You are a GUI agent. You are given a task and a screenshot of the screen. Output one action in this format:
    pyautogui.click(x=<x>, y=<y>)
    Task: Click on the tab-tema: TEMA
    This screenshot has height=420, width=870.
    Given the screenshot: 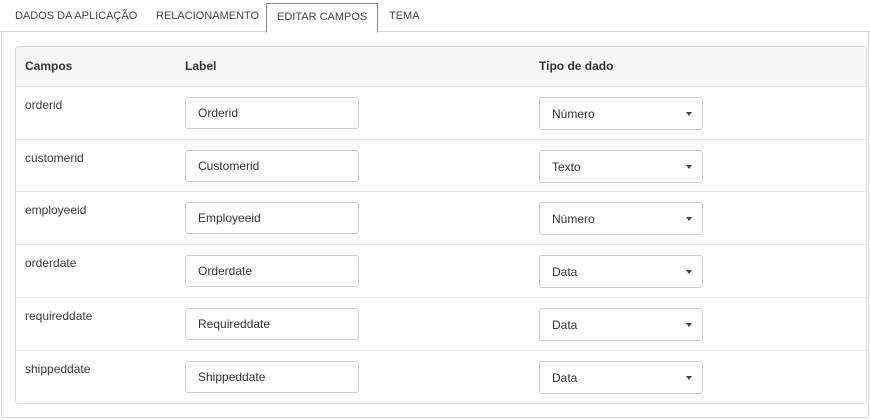 What is the action you would take?
    pyautogui.click(x=404, y=17)
    